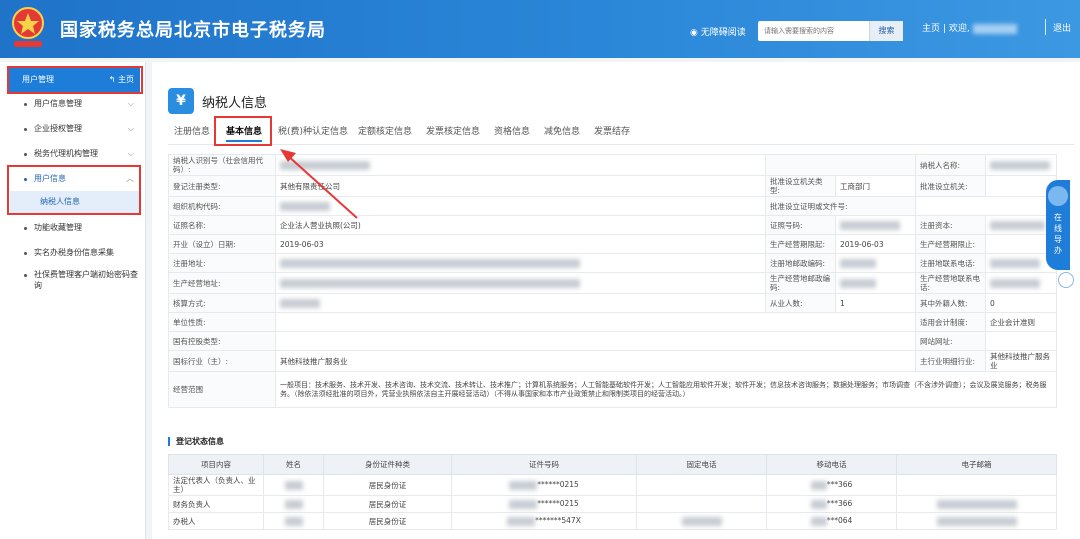  I want to click on main-industry-label: 主行业明细行业:, so click(950, 361).